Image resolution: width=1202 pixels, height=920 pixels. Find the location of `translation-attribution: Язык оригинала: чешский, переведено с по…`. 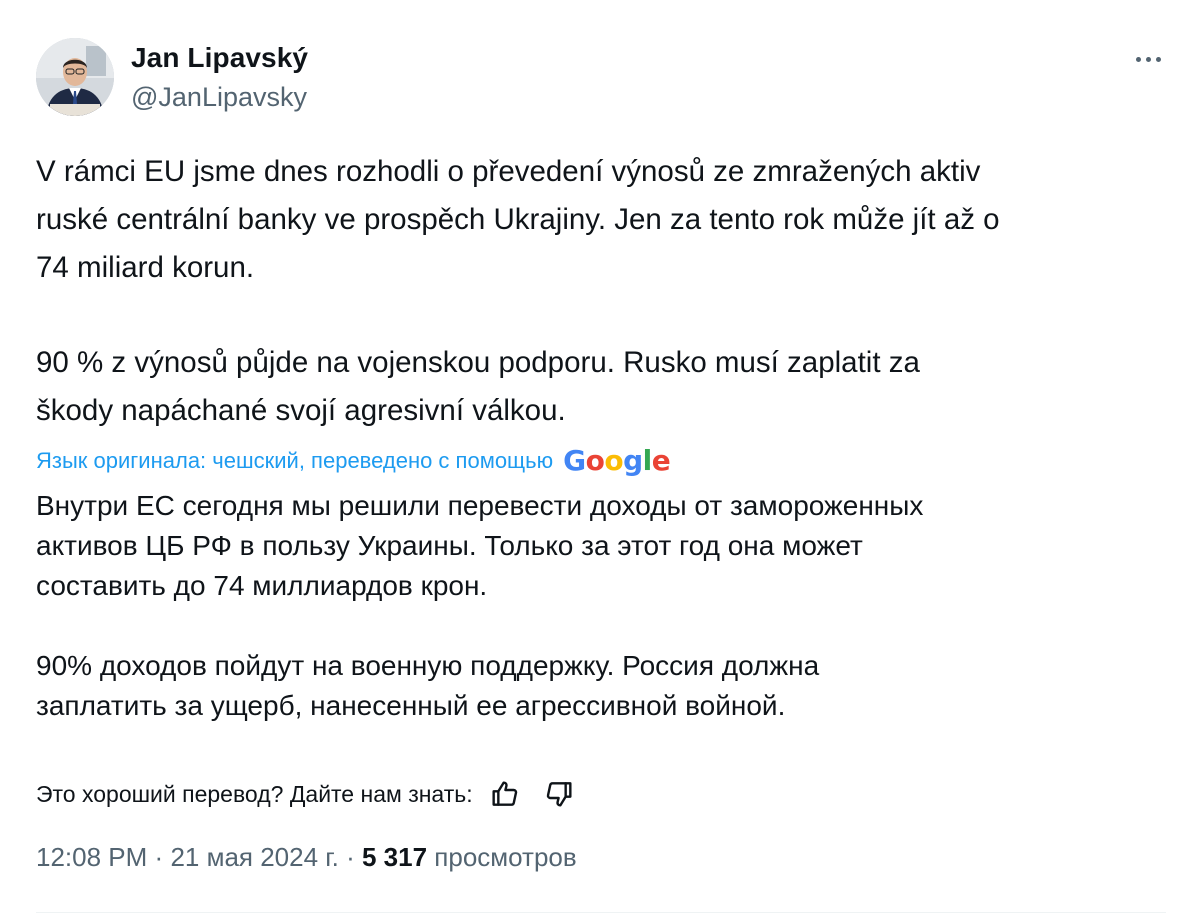

translation-attribution: Язык оригинала: чешский, переведено с по… is located at coordinates (353, 460).